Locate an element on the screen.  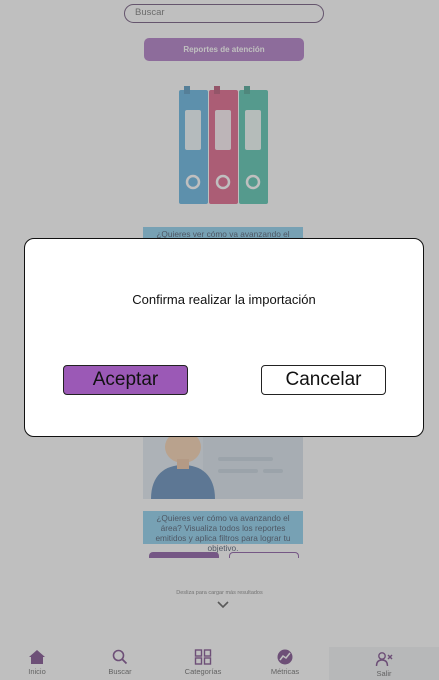
dialog-message: Confirma realizar la importación is located at coordinates (224, 299).